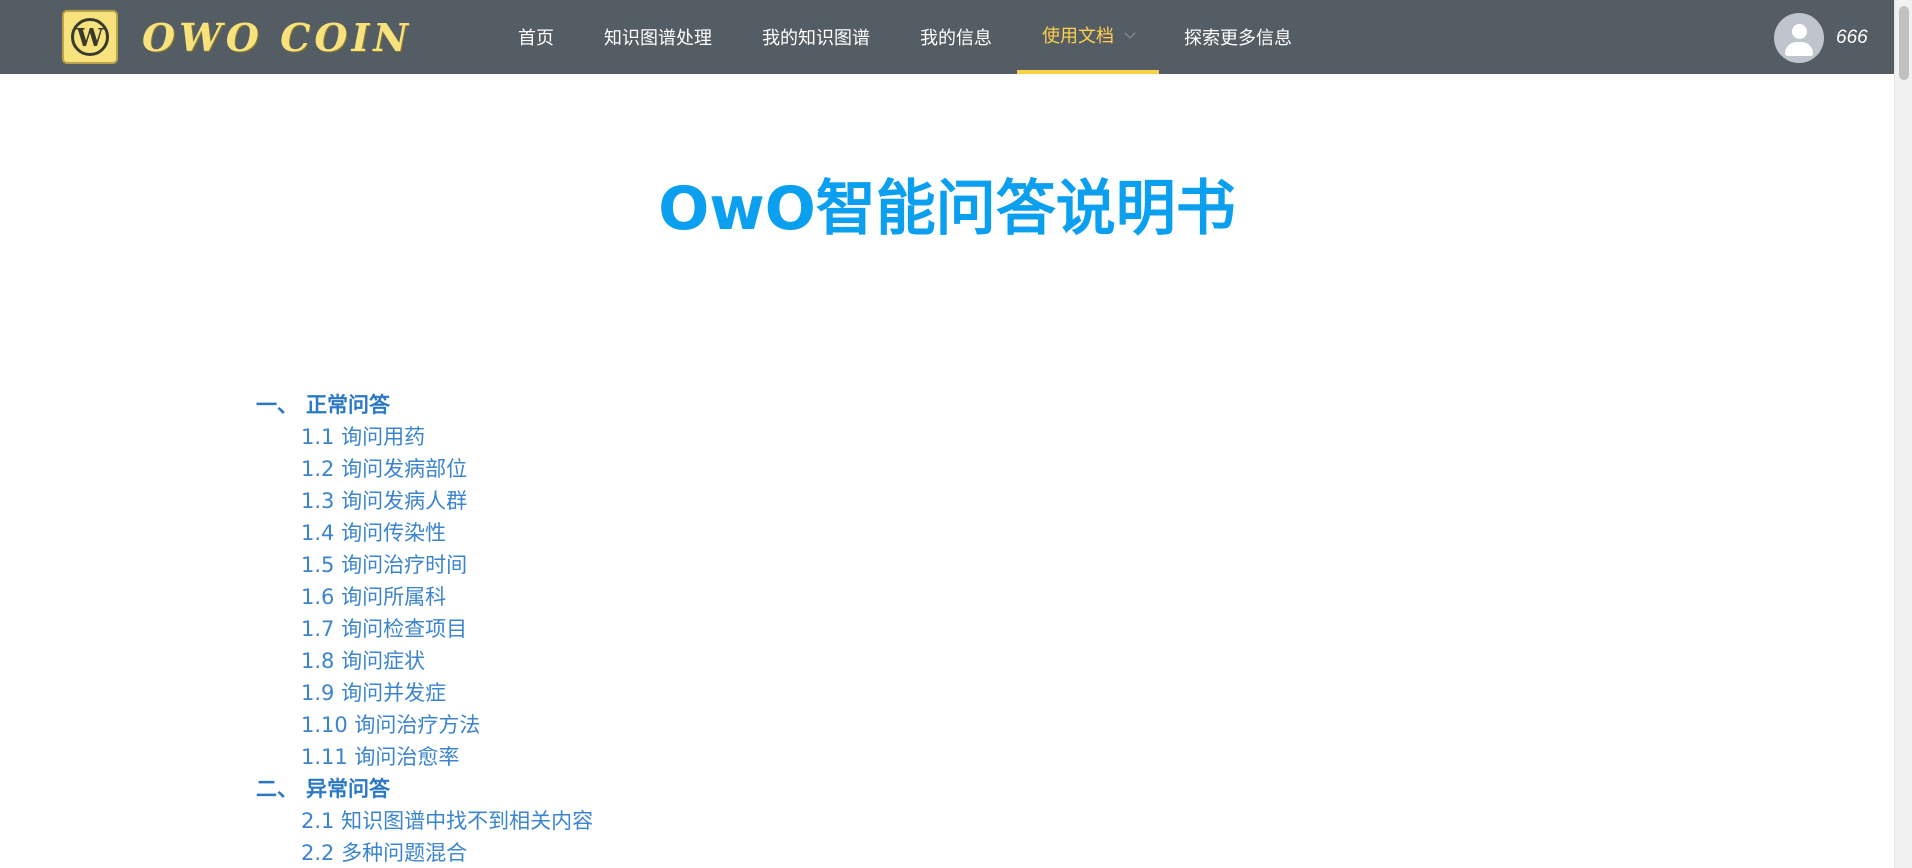 The height and width of the screenshot is (868, 1912). Describe the element at coordinates (424, 564) in the screenshot. I see `toc-item: 1.5 询问治疗时间` at that location.